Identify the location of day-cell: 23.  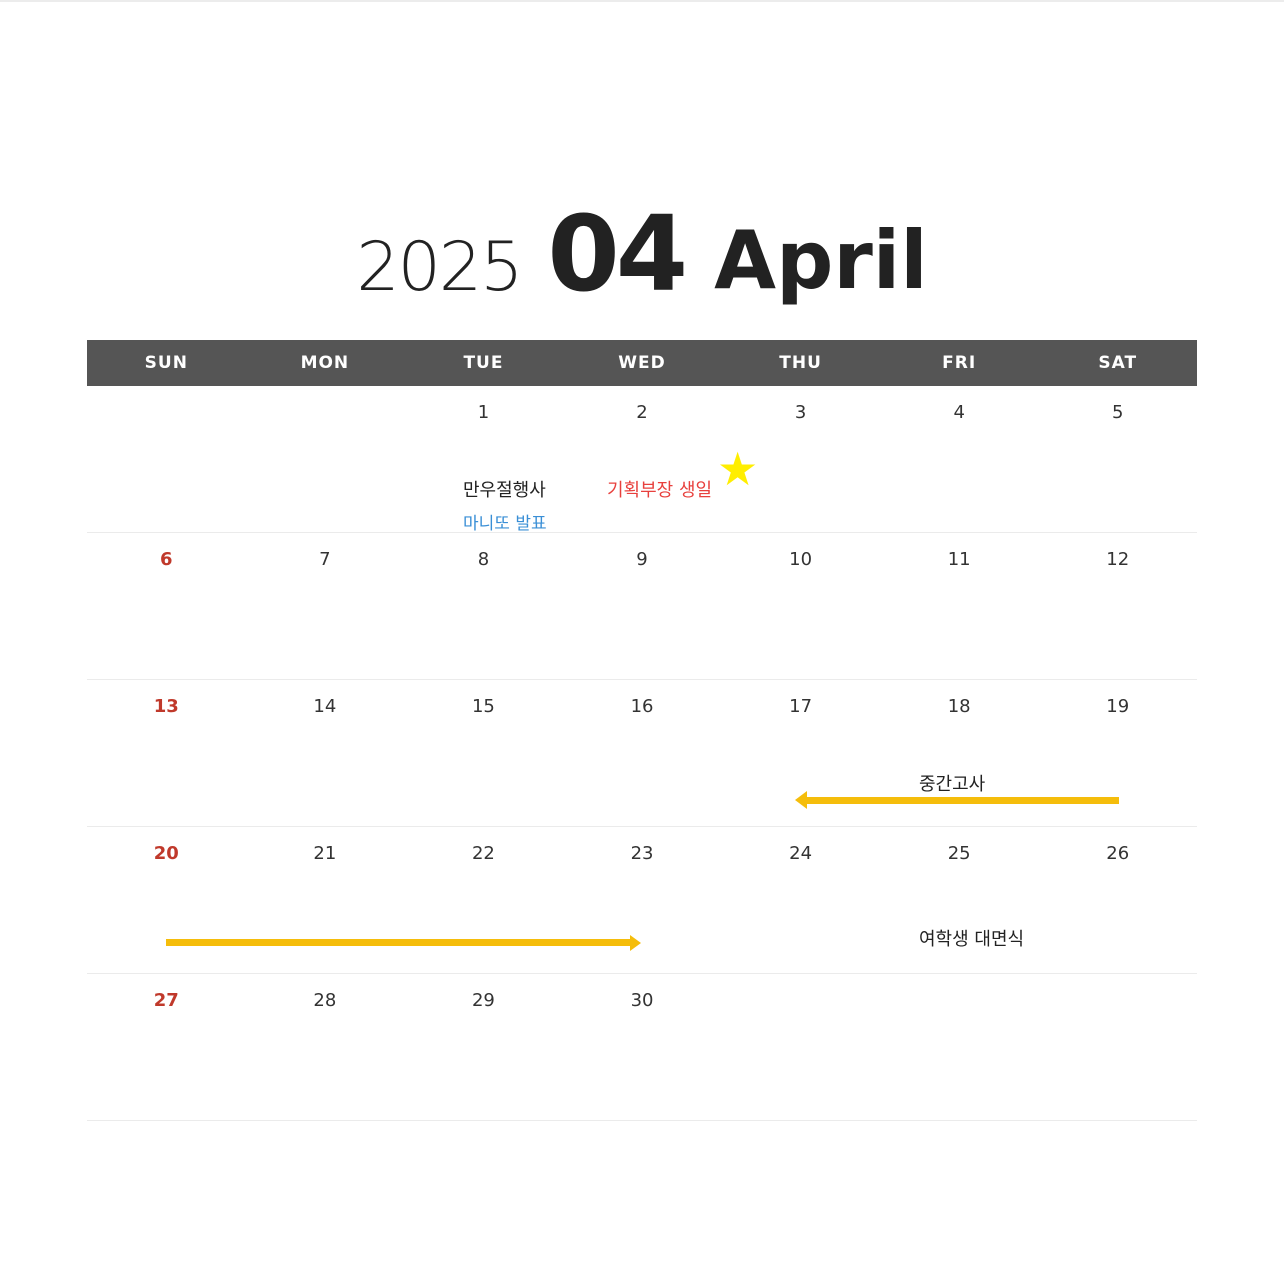
(642, 900).